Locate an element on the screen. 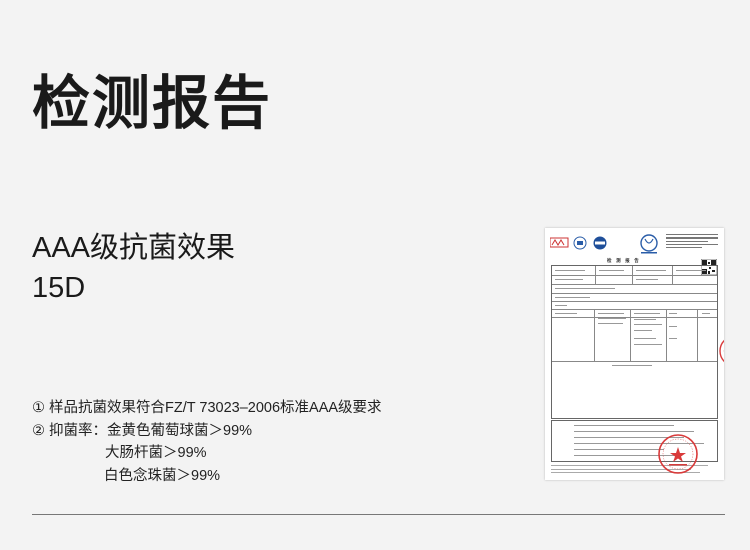 The width and height of the screenshot is (750, 550). subtitle-line-1: AAA级抗菌效果 is located at coordinates (134, 248).